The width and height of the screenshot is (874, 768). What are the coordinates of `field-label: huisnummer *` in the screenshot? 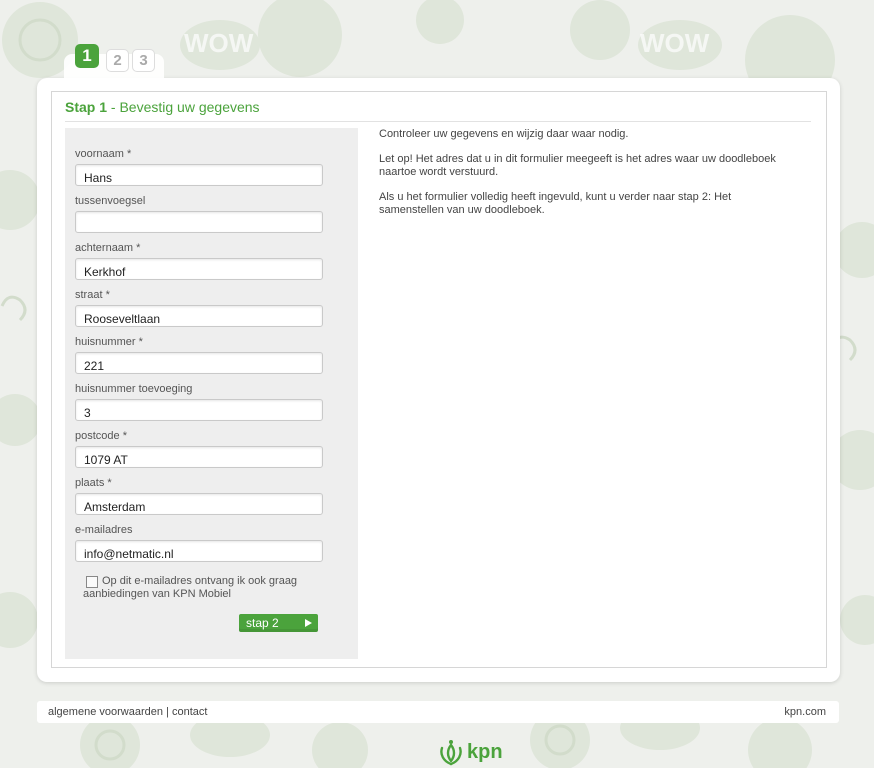 It's located at (109, 342).